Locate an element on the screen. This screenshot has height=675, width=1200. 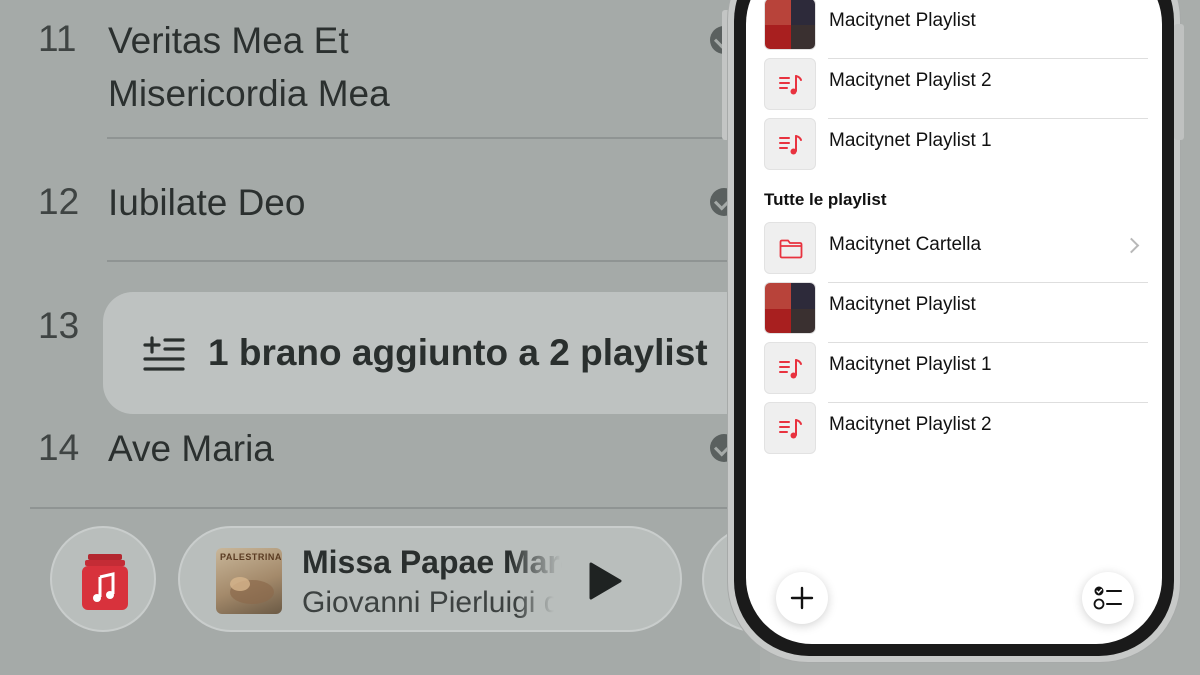
track-number: 12 is located at coordinates (59, 201).